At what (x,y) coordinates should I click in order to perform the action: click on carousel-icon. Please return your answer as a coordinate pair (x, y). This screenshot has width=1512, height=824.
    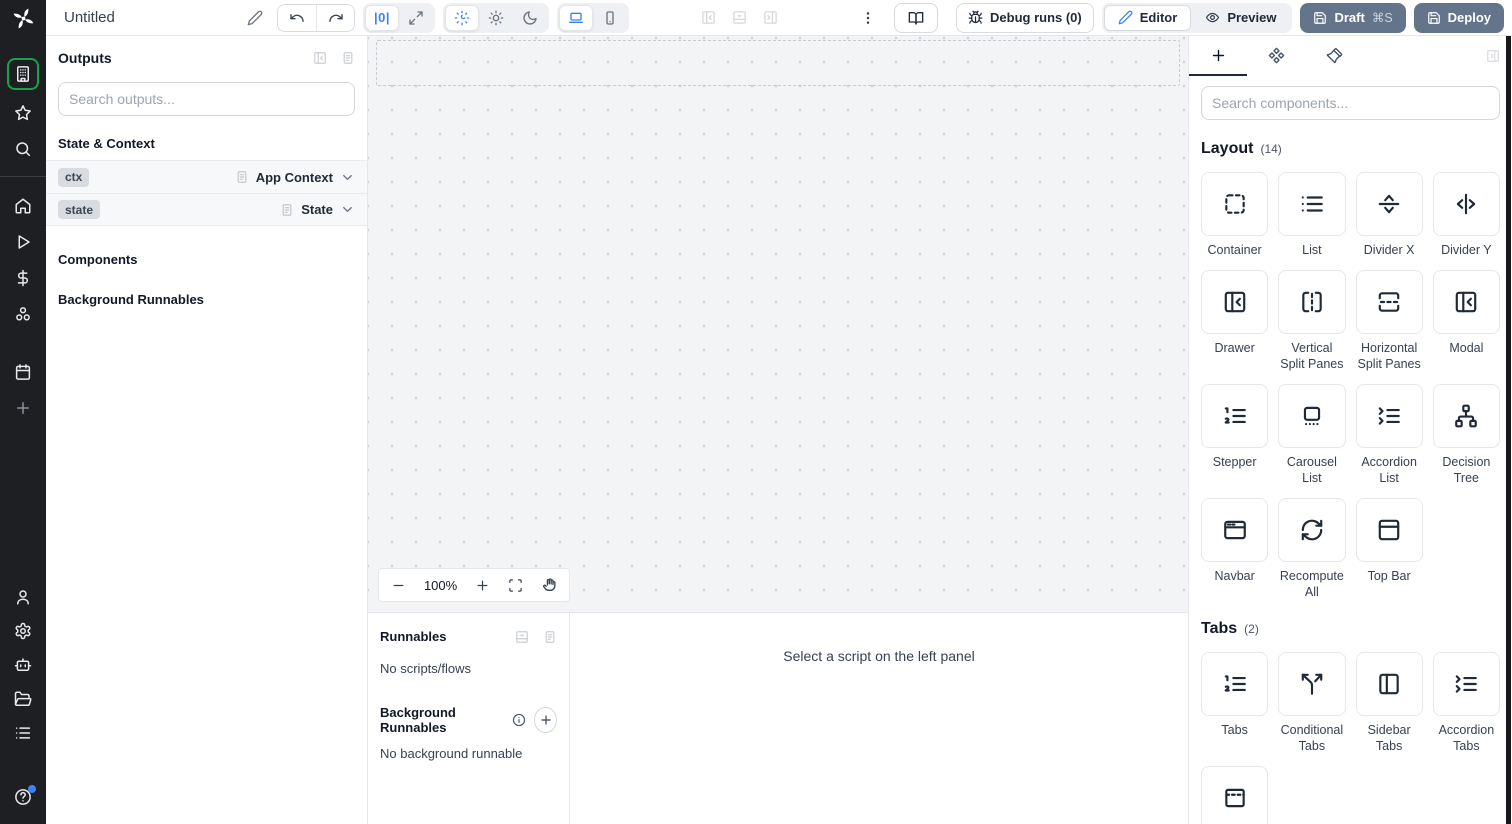
    Looking at the image, I should click on (1312, 416).